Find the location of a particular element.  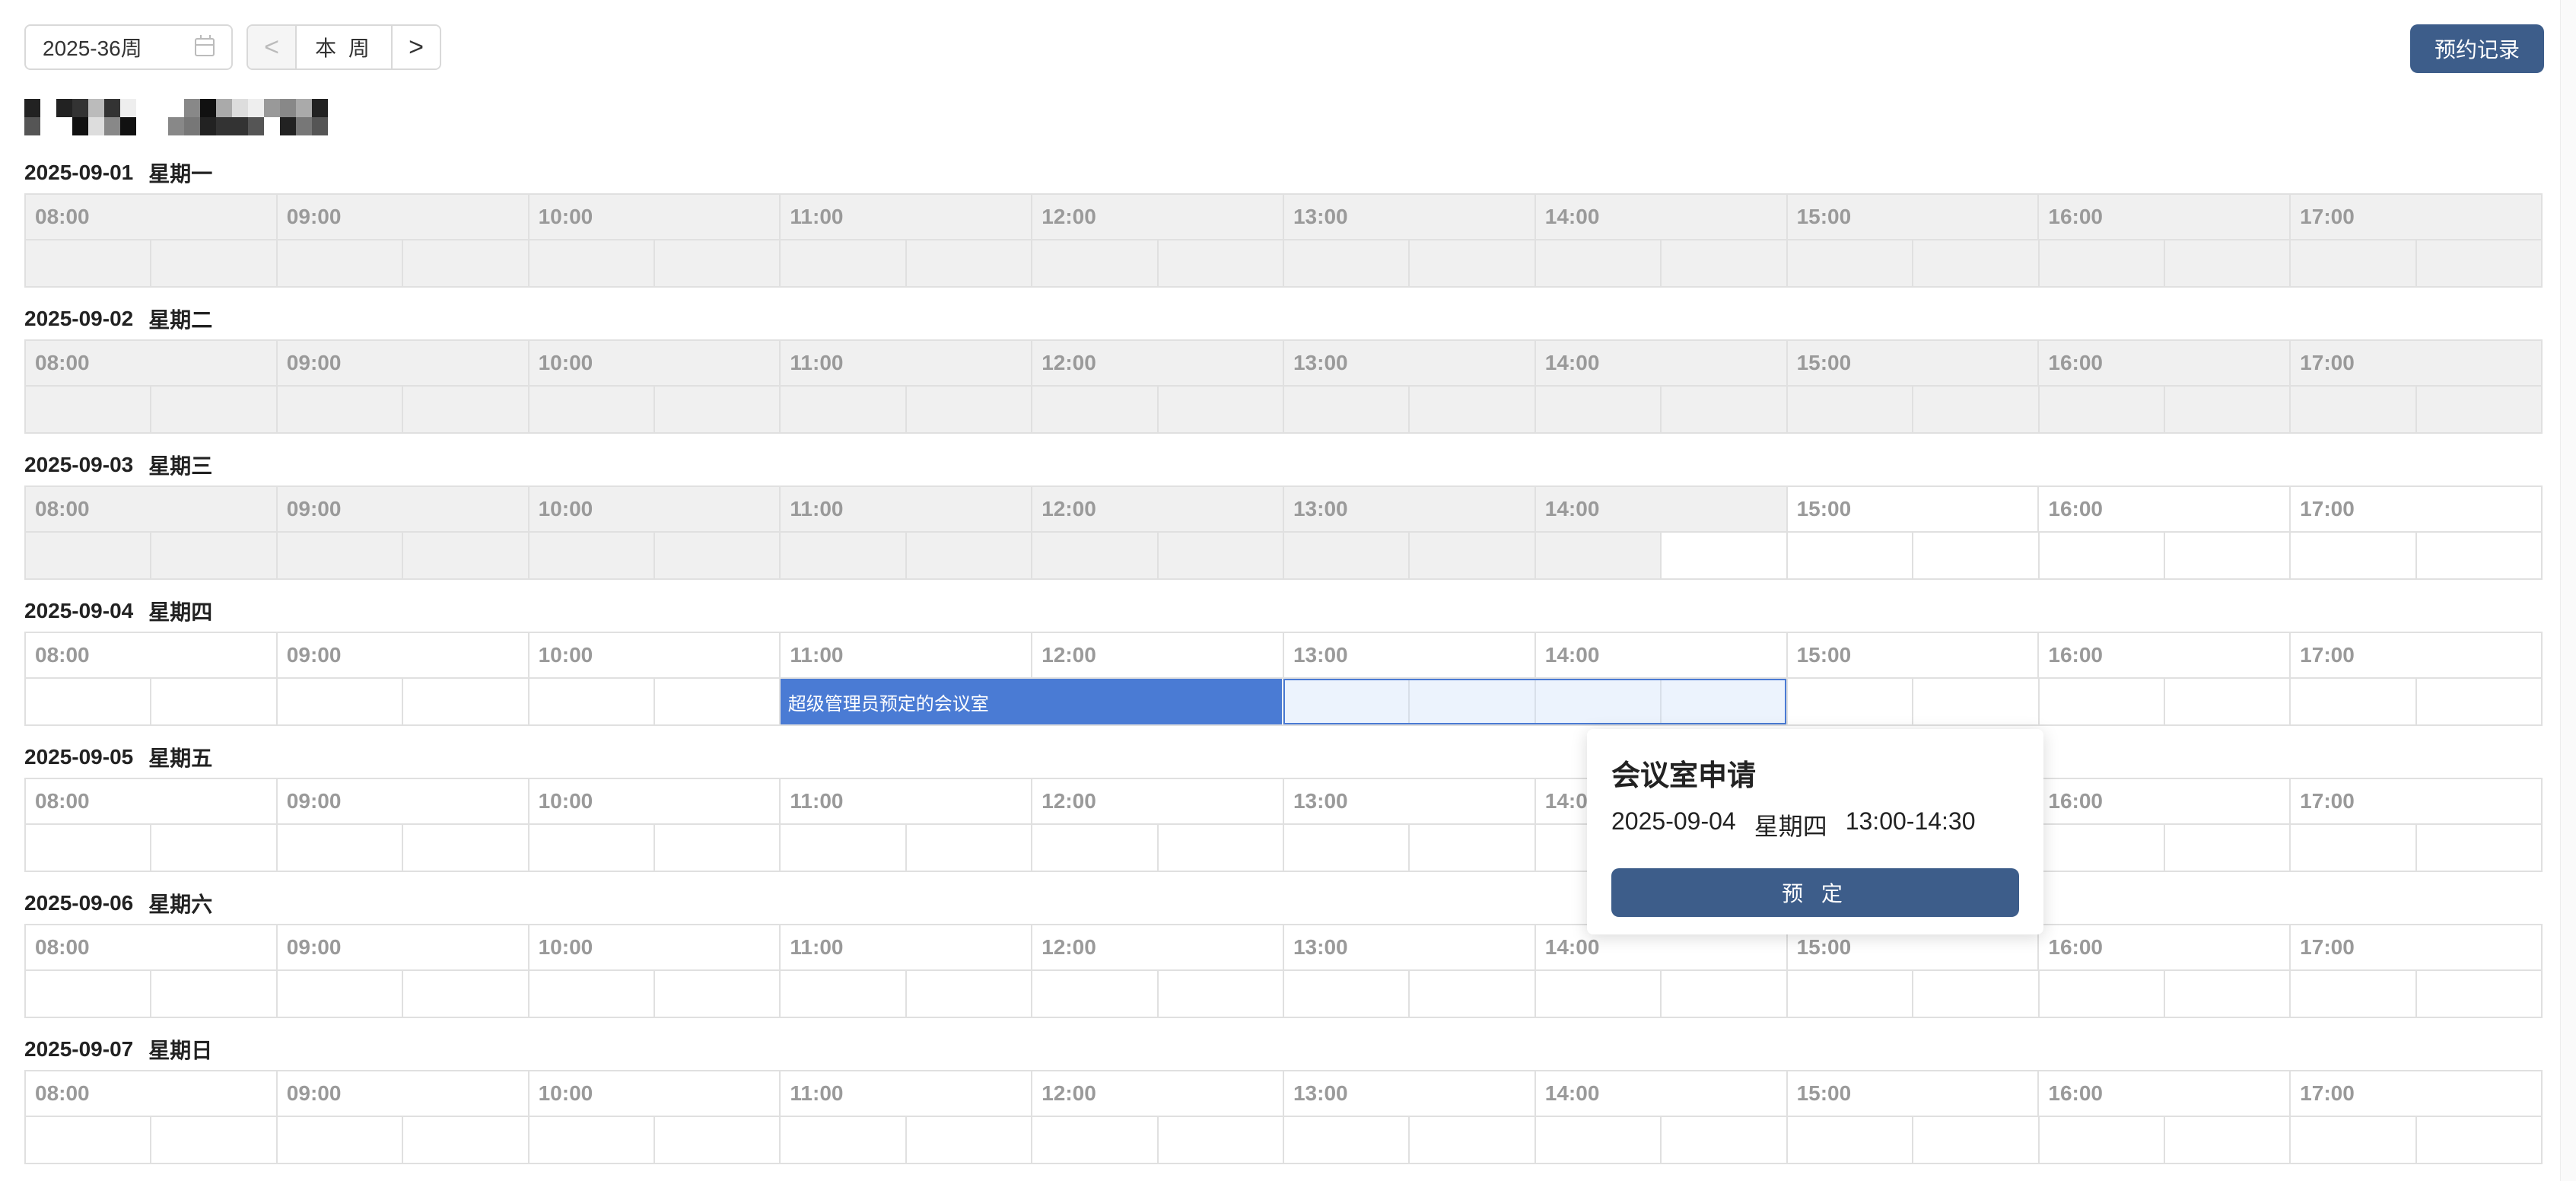

week-picker: 2025-36周 is located at coordinates (128, 47).